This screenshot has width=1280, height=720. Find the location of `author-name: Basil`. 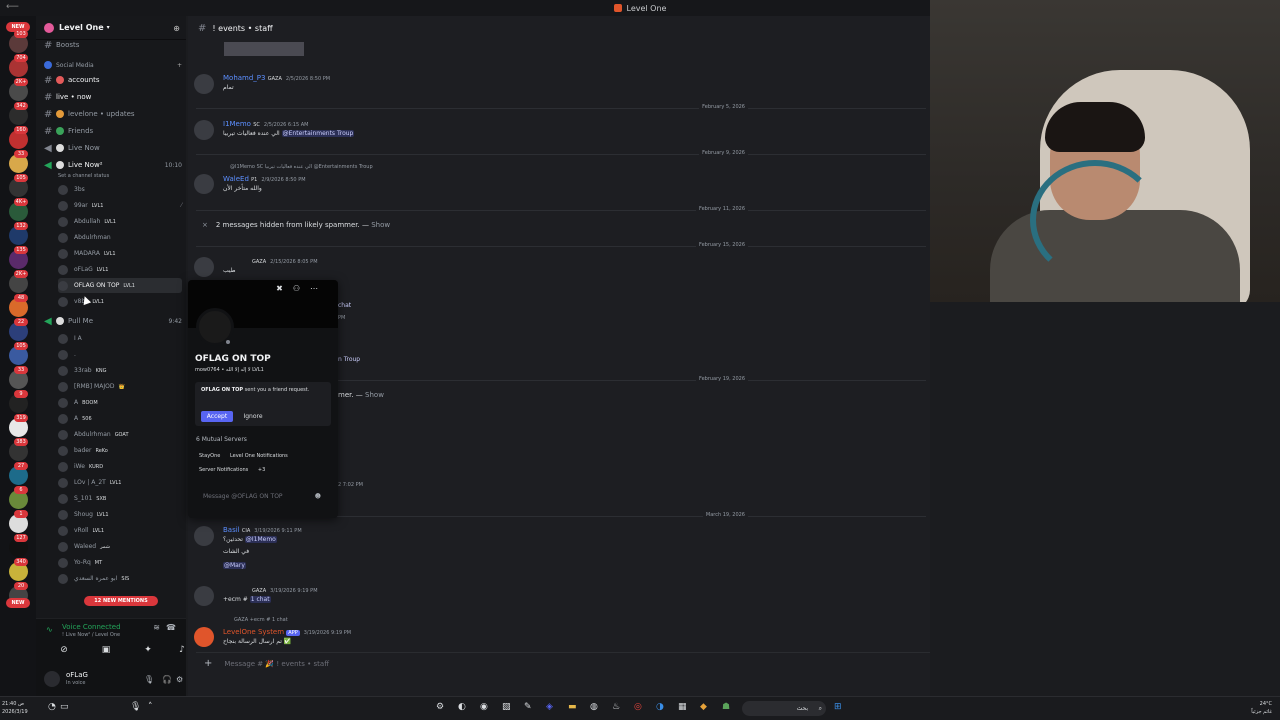

author-name: Basil is located at coordinates (231, 530).